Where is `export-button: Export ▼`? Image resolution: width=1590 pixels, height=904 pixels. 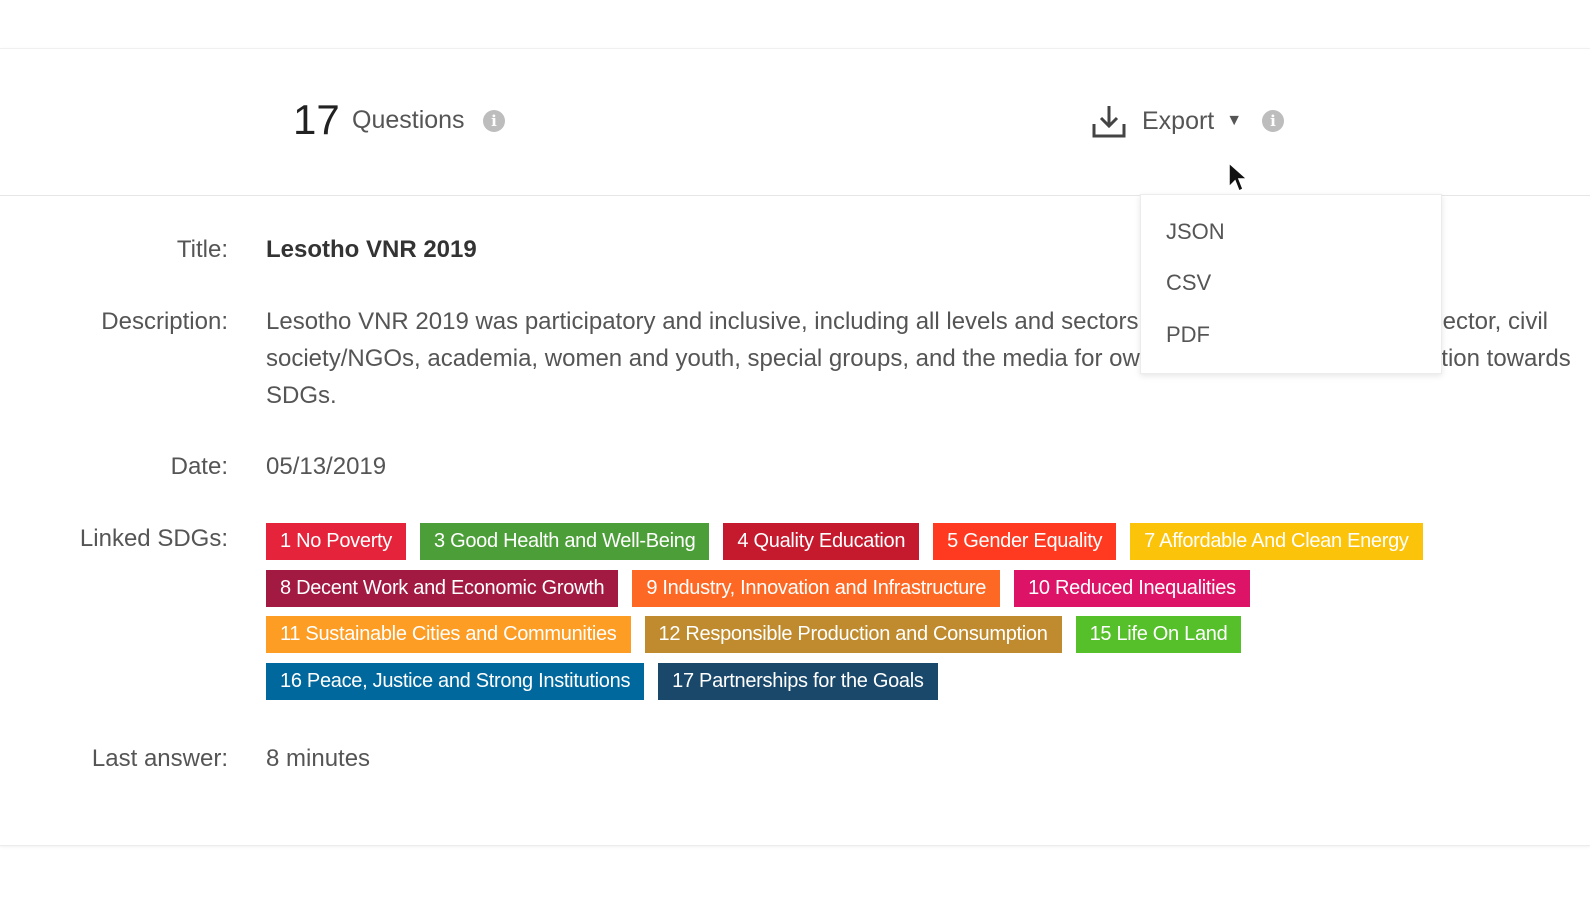 export-button: Export ▼ is located at coordinates (1166, 121).